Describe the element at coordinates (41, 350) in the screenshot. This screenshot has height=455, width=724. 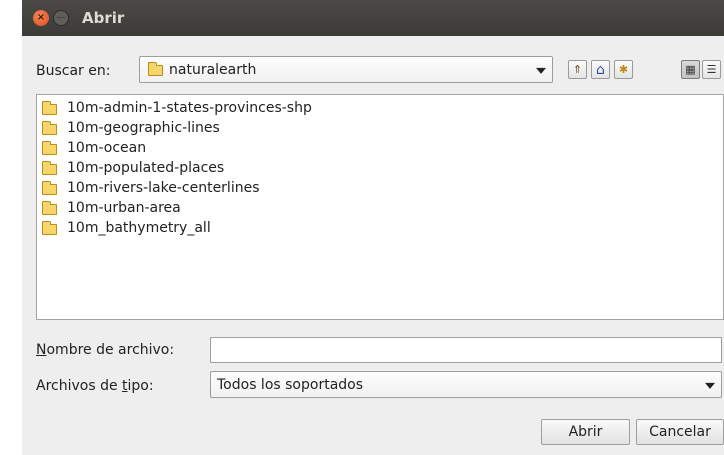
I see `file-name-label-mnemonic: N` at that location.